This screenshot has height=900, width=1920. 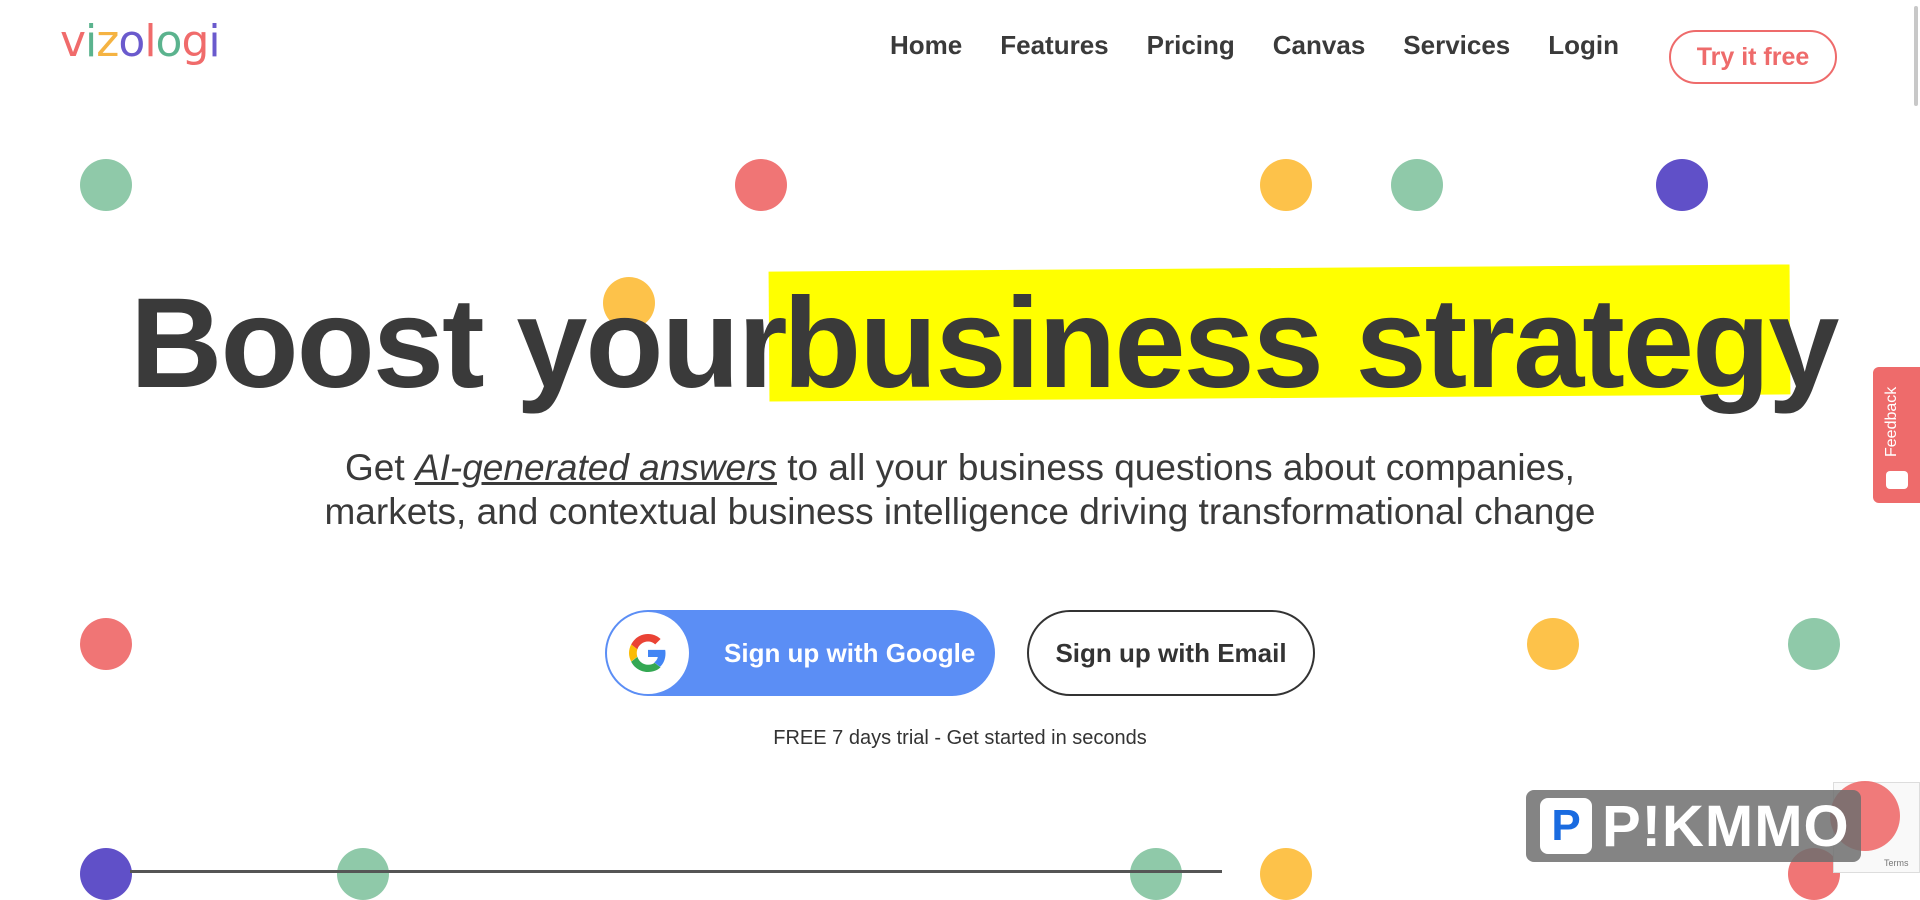 I want to click on nav-services: Services, so click(x=1456, y=45).